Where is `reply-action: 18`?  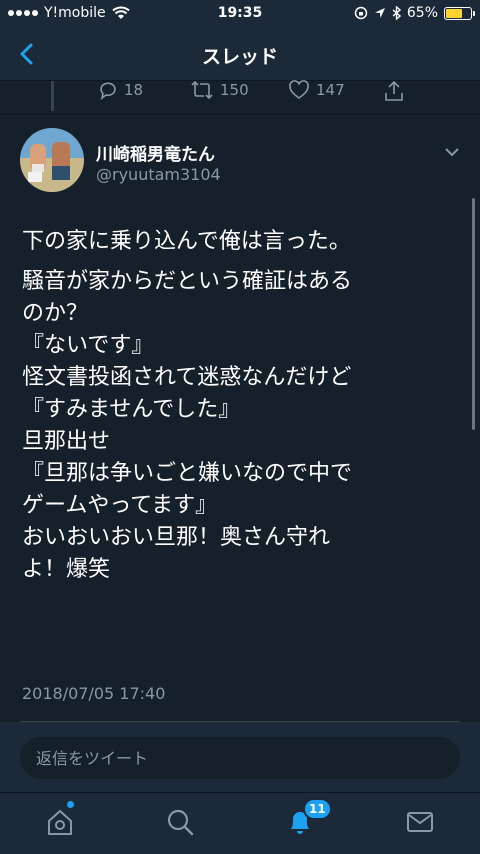 reply-action: 18 is located at coordinates (120, 90).